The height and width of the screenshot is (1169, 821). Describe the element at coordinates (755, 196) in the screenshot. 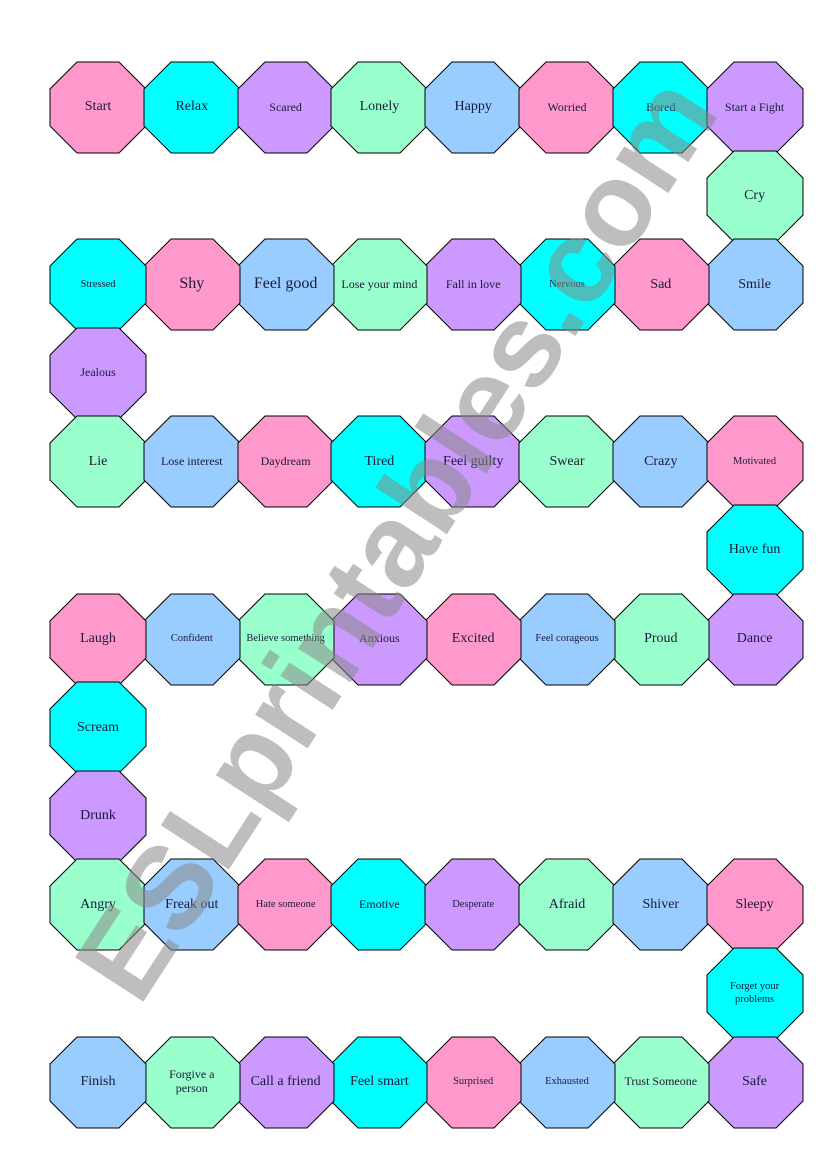

I see `board-space-cry: Cry` at that location.